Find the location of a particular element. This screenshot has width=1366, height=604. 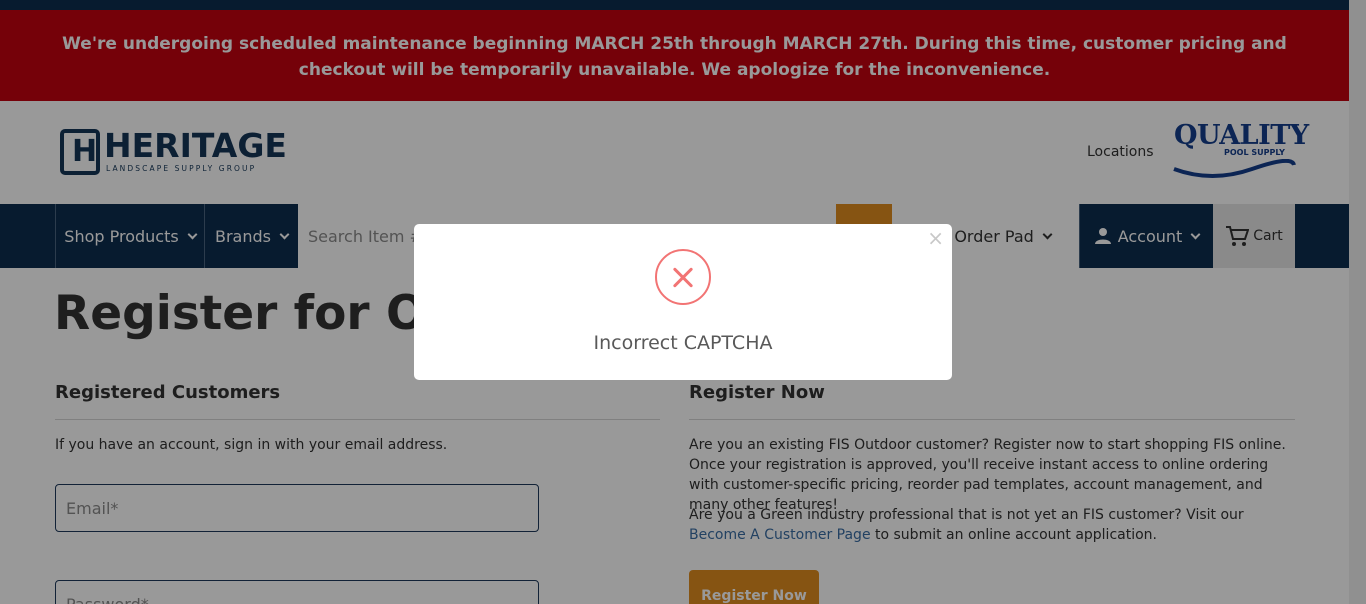

modal-message: Incorrect CAPTCHA is located at coordinates (683, 343).